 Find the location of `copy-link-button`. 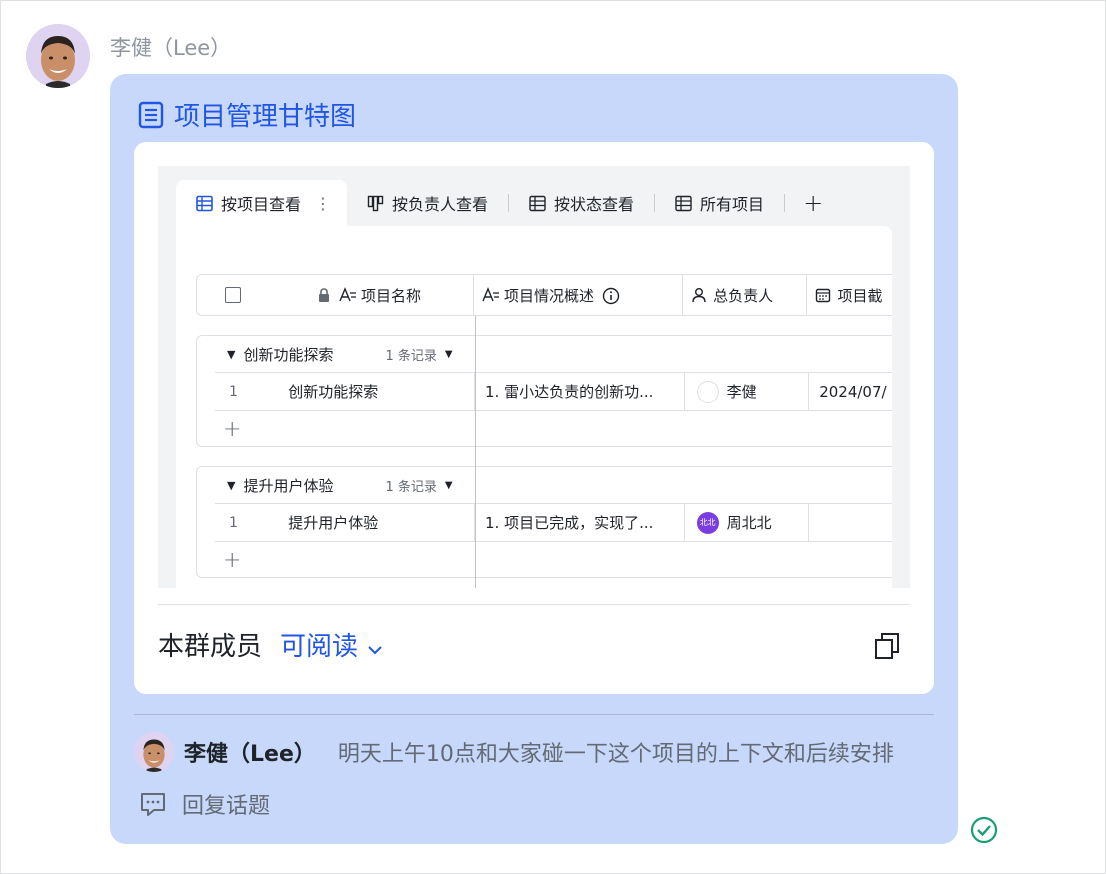

copy-link-button is located at coordinates (887, 646).